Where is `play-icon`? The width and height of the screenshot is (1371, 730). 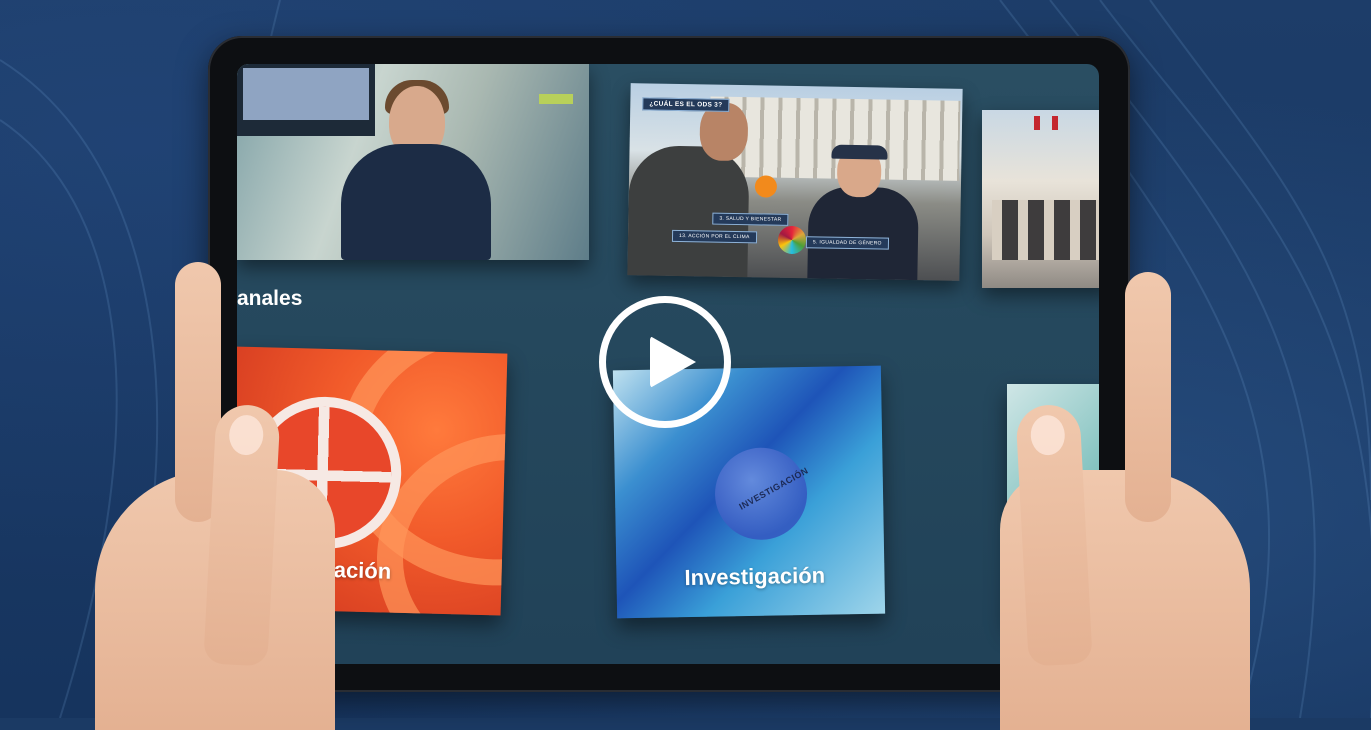 play-icon is located at coordinates (673, 362).